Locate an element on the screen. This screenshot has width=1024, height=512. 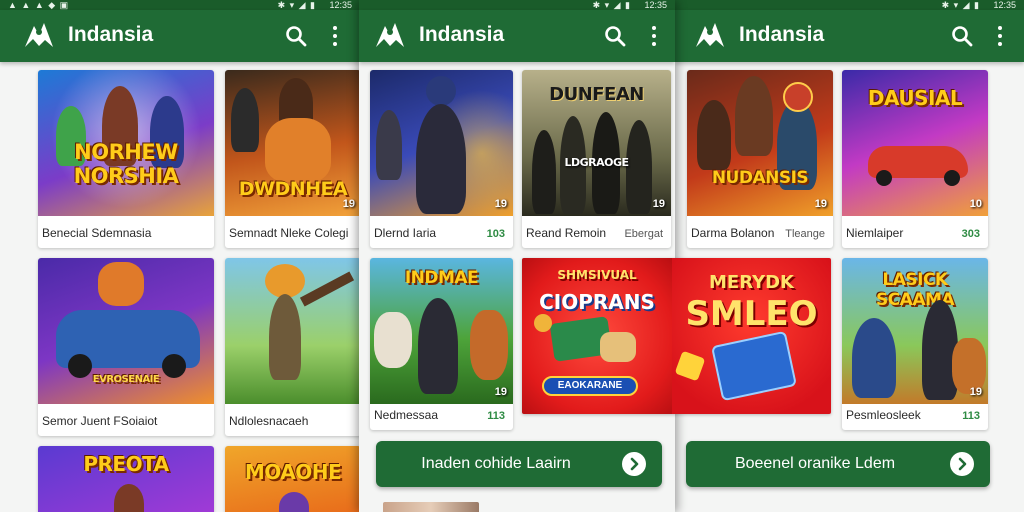
content-thumbnail-peek is located at coordinates (431, 507).